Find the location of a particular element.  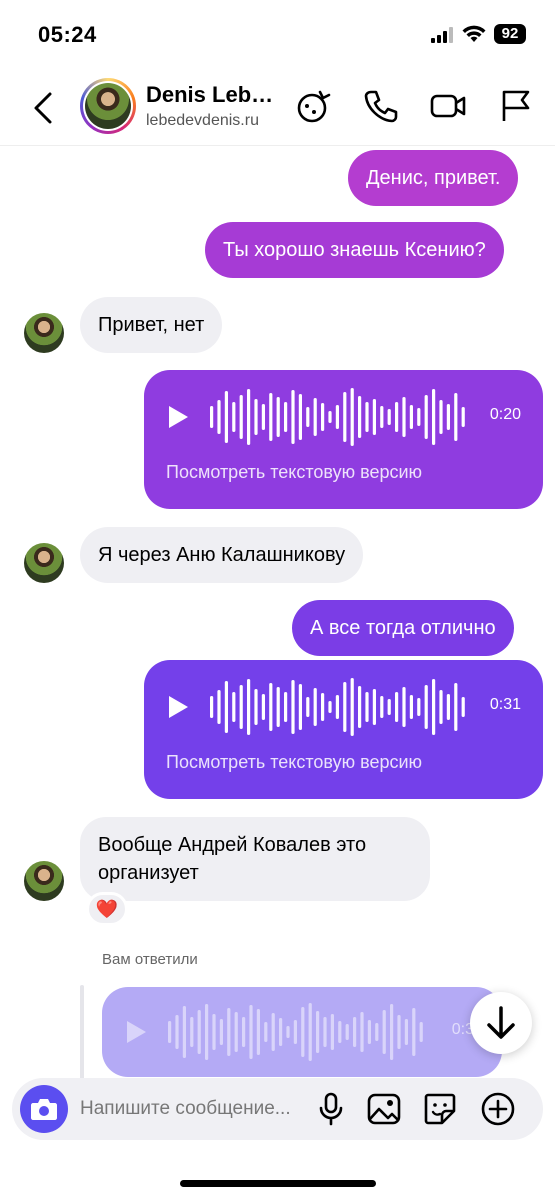

message-composer is located at coordinates (277, 1109).